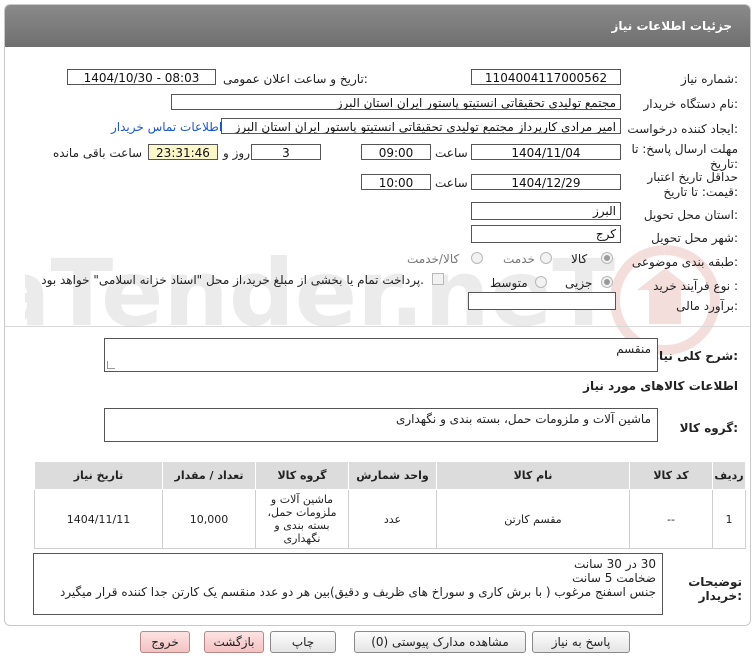  Describe the element at coordinates (209, 519) in the screenshot. I see `row-quantity: 10,000` at that location.